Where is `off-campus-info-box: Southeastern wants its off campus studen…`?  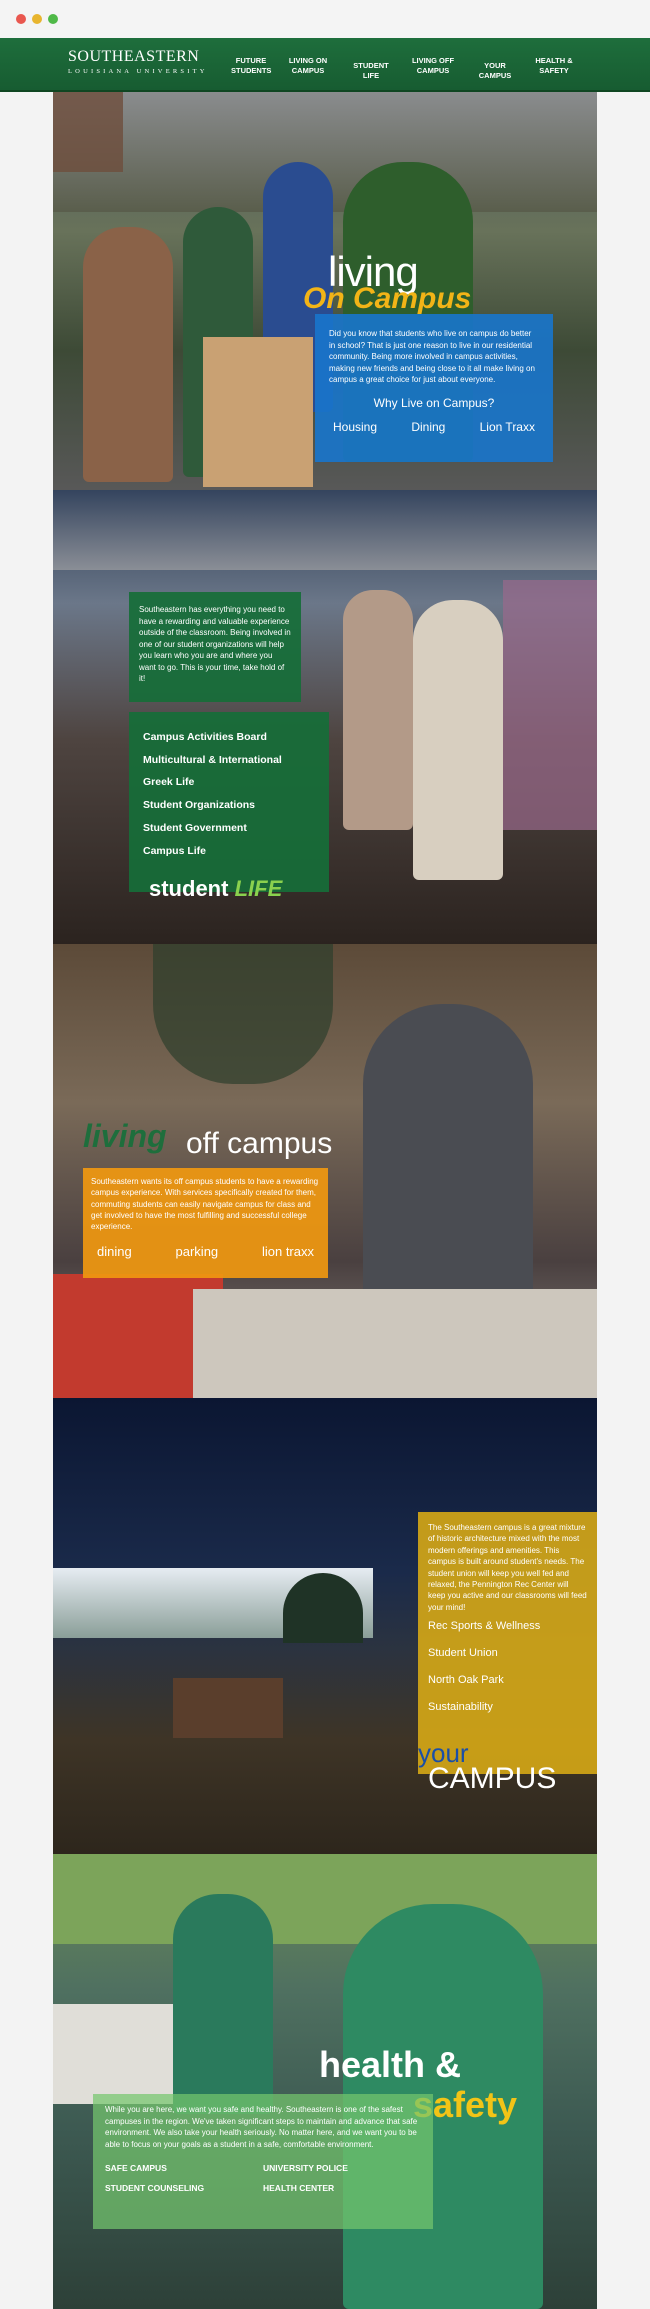 off-campus-info-box: Southeastern wants its off campus studen… is located at coordinates (205, 1223).